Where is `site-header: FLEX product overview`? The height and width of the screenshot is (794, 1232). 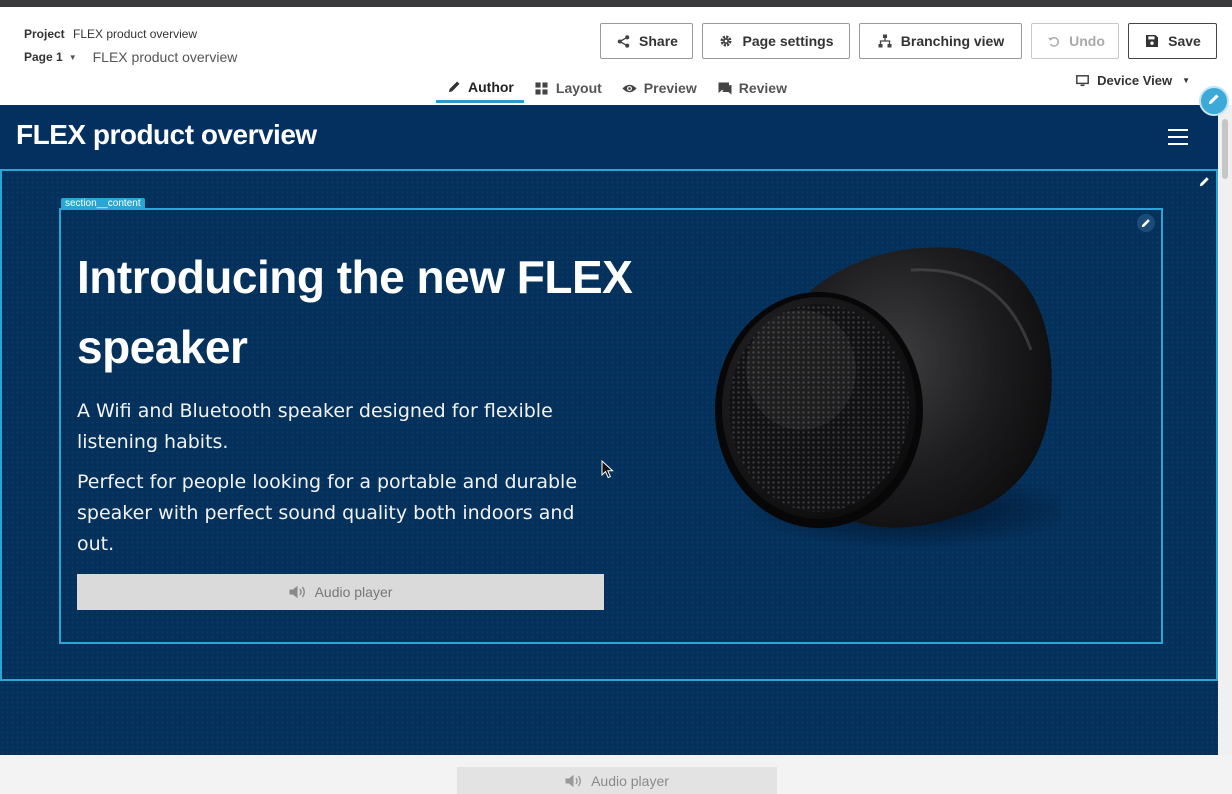 site-header: FLEX product overview is located at coordinates (609, 137).